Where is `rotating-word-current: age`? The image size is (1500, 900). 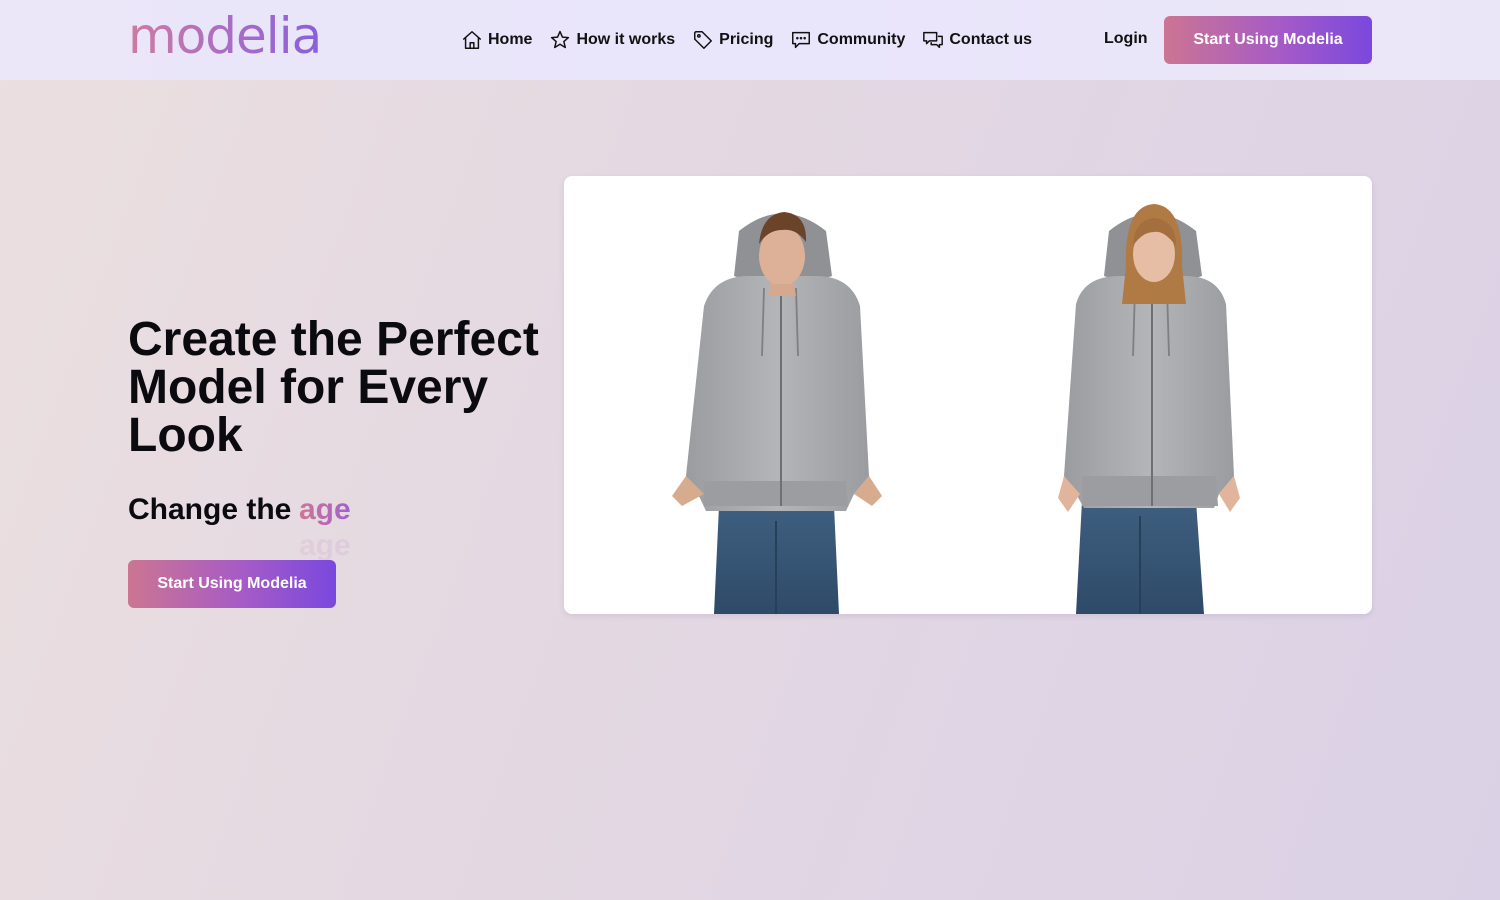
rotating-word-current: age is located at coordinates (325, 511).